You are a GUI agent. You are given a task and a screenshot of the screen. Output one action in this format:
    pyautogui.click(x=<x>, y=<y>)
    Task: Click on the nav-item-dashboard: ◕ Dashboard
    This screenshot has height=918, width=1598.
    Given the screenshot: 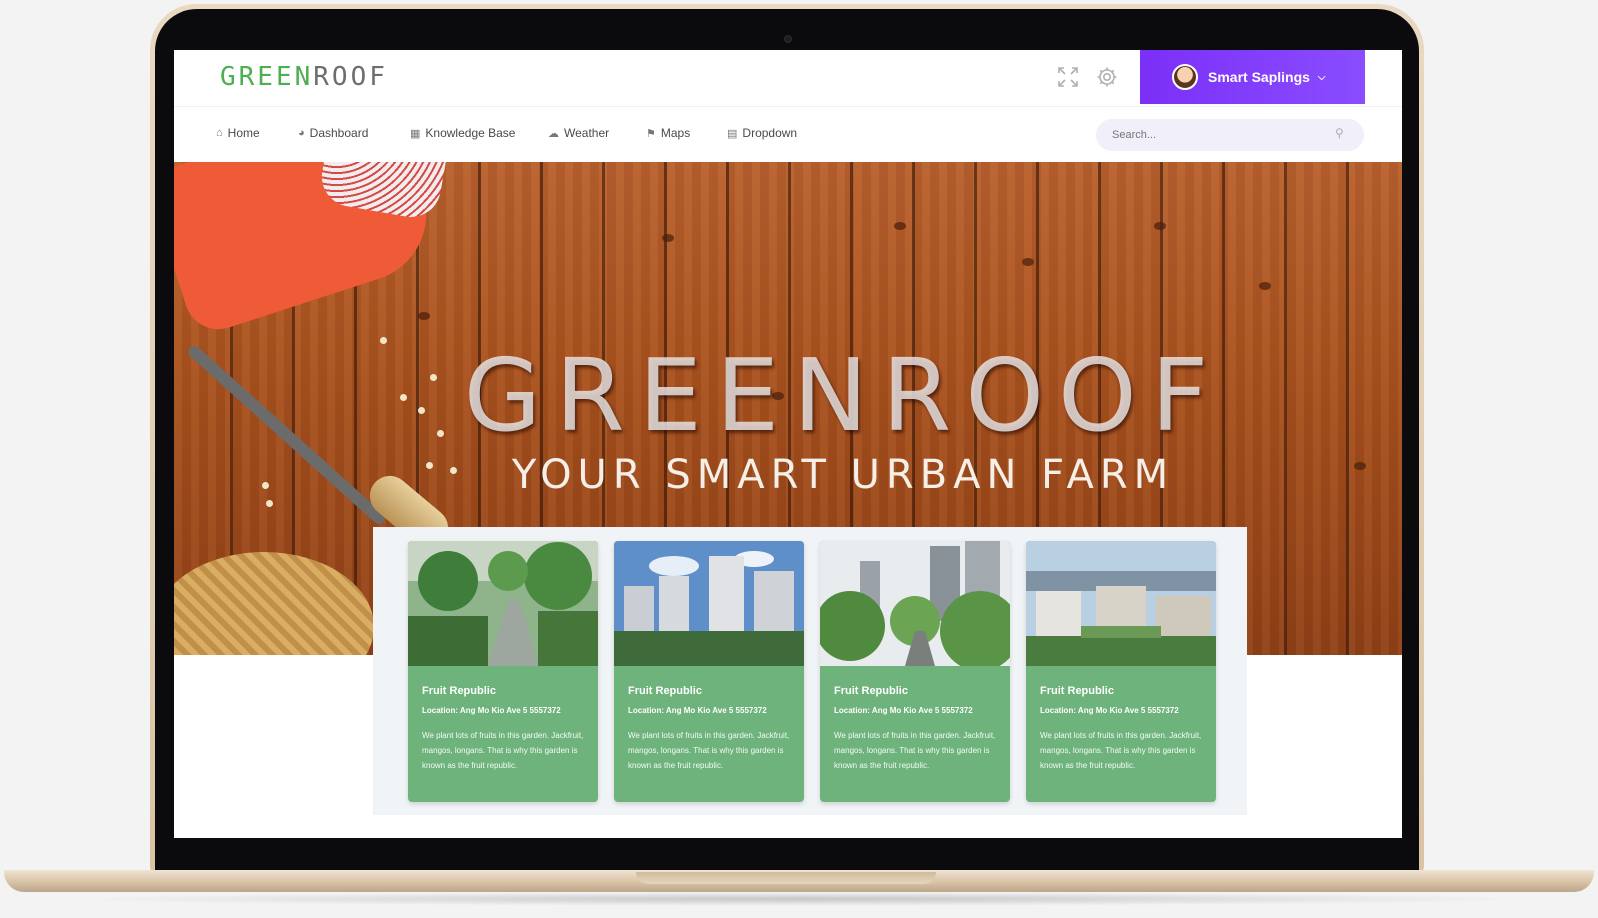 What is the action you would take?
    pyautogui.click(x=333, y=133)
    